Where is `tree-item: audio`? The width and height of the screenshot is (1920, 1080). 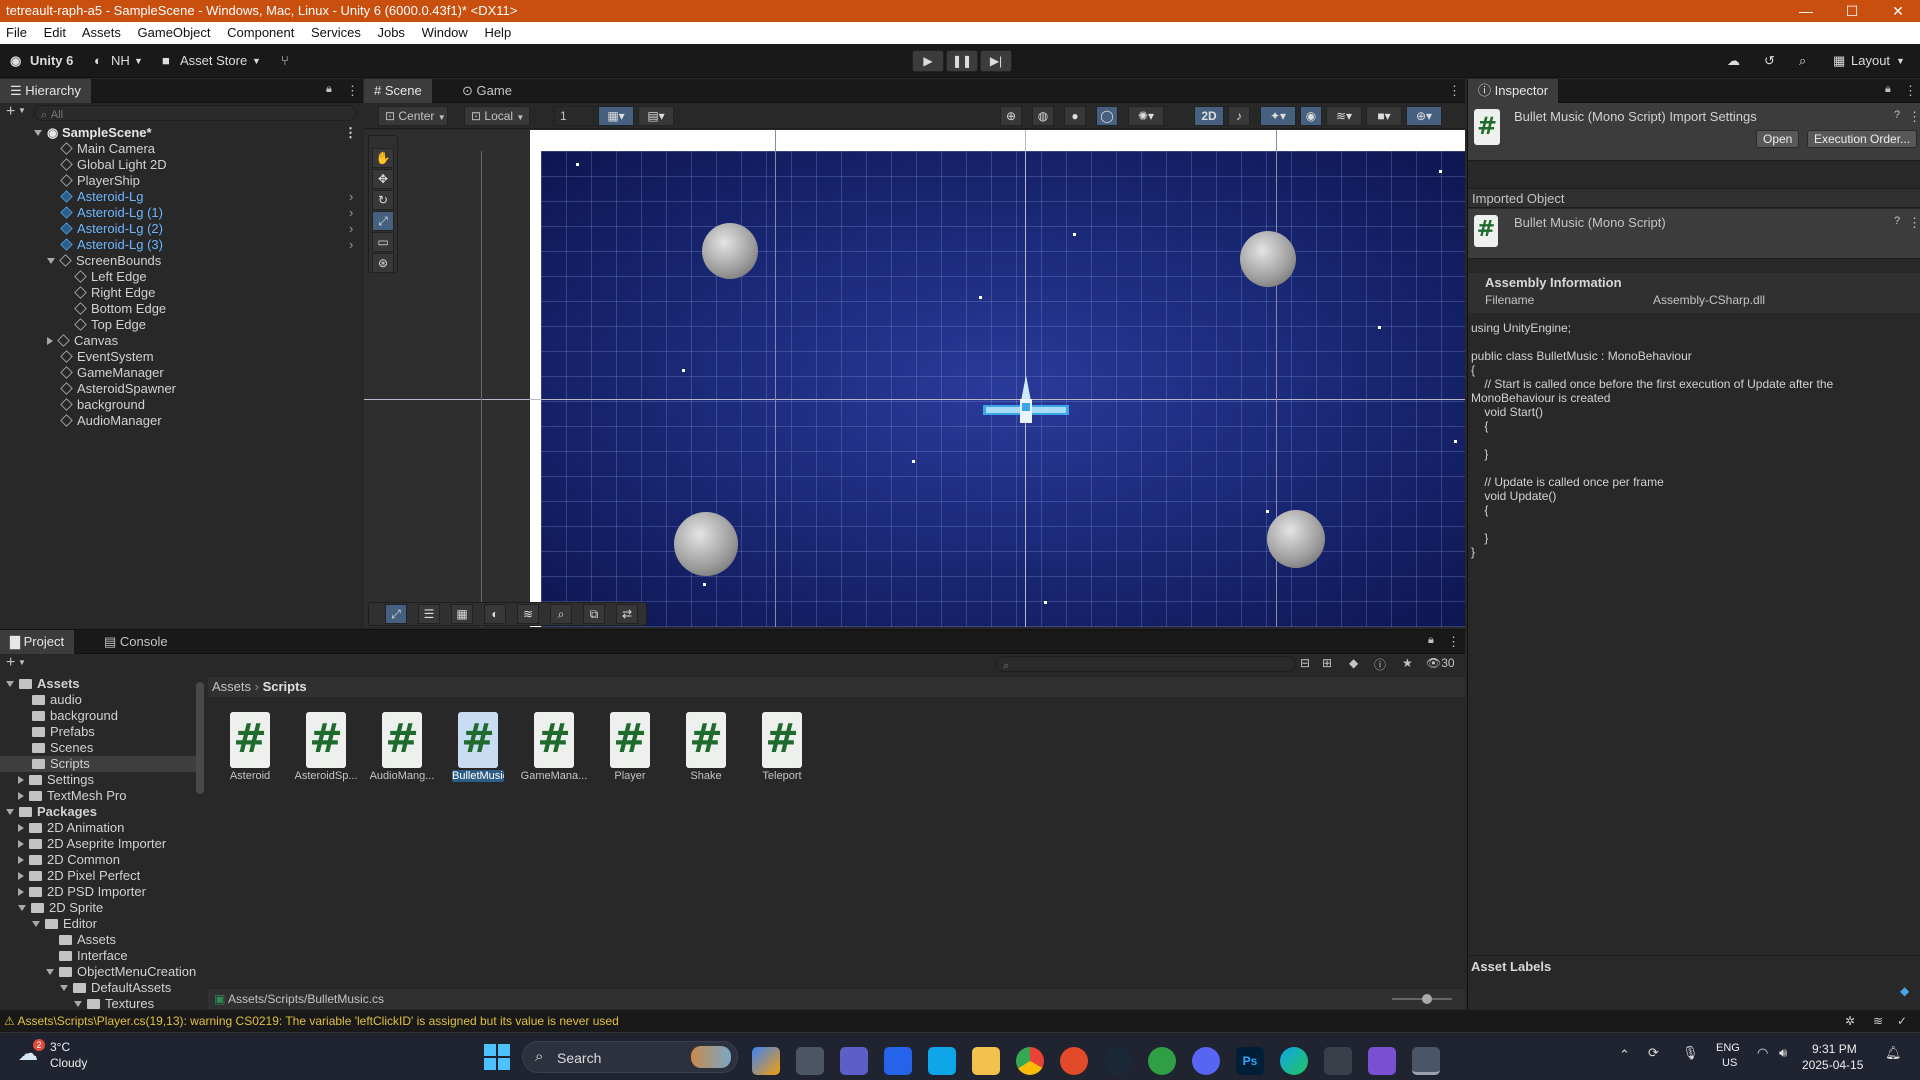 tree-item: audio is located at coordinates (57, 700).